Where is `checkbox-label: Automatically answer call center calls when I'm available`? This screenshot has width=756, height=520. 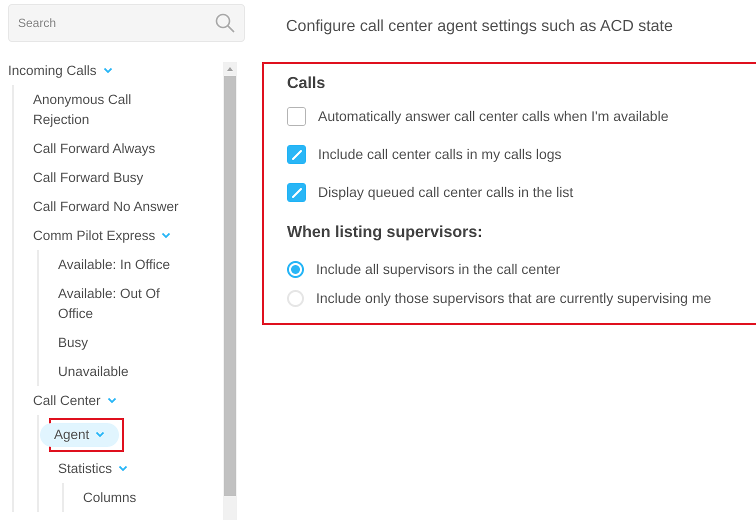 checkbox-label: Automatically answer call center calls when I'm available is located at coordinates (493, 116).